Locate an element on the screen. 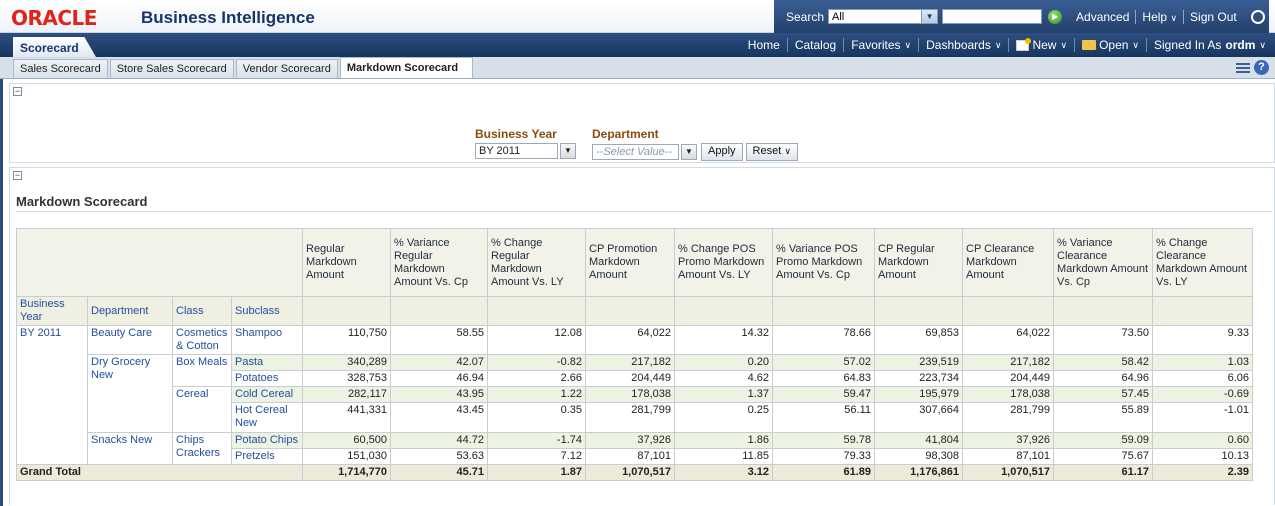 Image resolution: width=1275 pixels, height=506 pixels. class-cell: Box Meals is located at coordinates (202, 370).